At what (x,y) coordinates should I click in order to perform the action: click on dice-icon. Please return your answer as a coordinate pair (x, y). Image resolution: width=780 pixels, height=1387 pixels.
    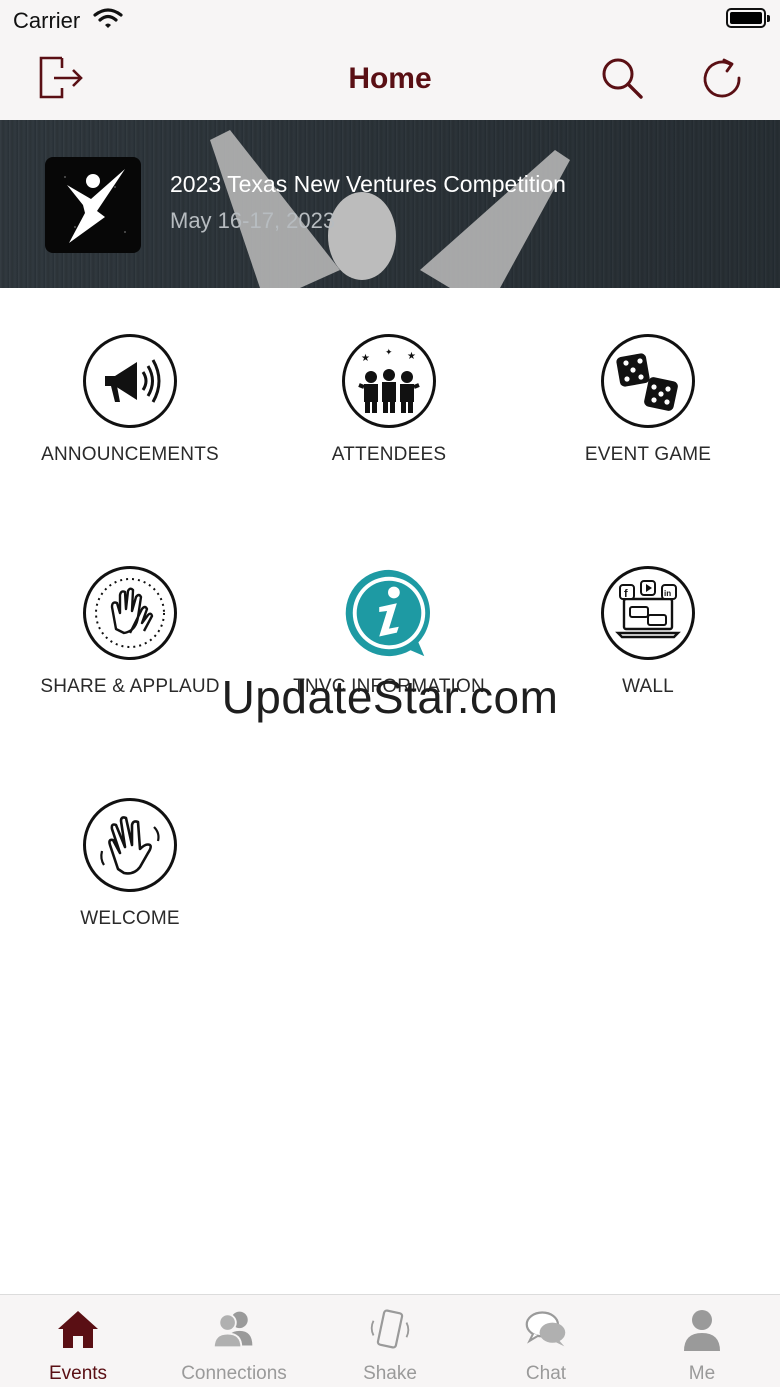
    Looking at the image, I should click on (648, 381).